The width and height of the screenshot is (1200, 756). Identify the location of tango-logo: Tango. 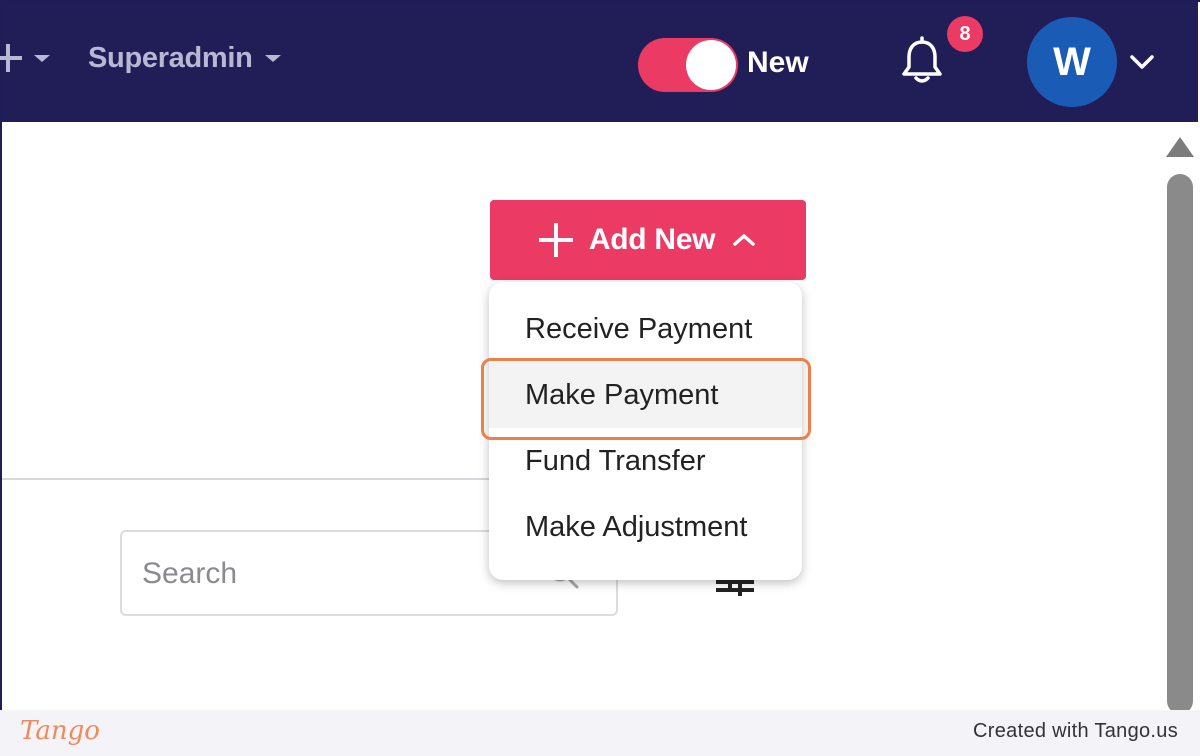
(60, 731).